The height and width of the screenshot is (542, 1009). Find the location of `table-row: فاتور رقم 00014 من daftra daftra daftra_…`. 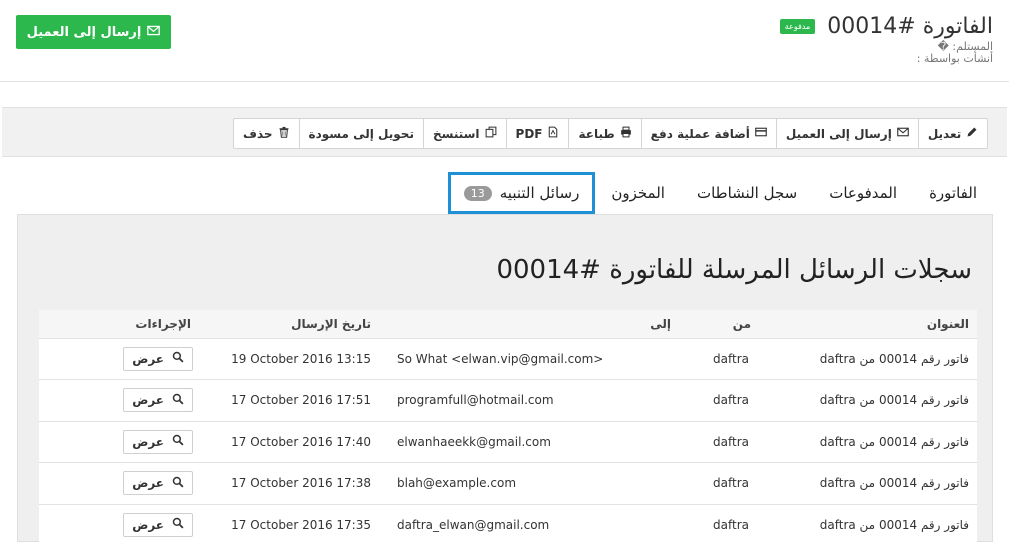

table-row: فاتور رقم 00014 من daftra daftra daftra_… is located at coordinates (508, 523).